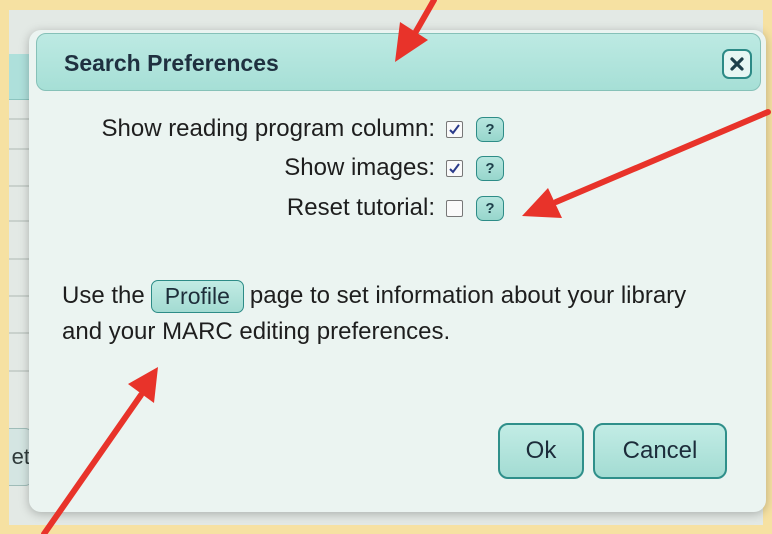 This screenshot has width=772, height=534. I want to click on close-button, so click(737, 64).